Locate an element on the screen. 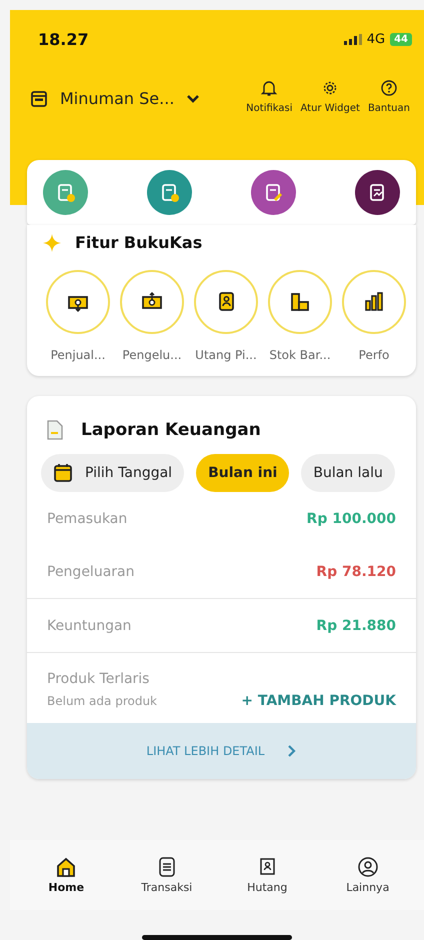  bar-chart-icon is located at coordinates (374, 302).